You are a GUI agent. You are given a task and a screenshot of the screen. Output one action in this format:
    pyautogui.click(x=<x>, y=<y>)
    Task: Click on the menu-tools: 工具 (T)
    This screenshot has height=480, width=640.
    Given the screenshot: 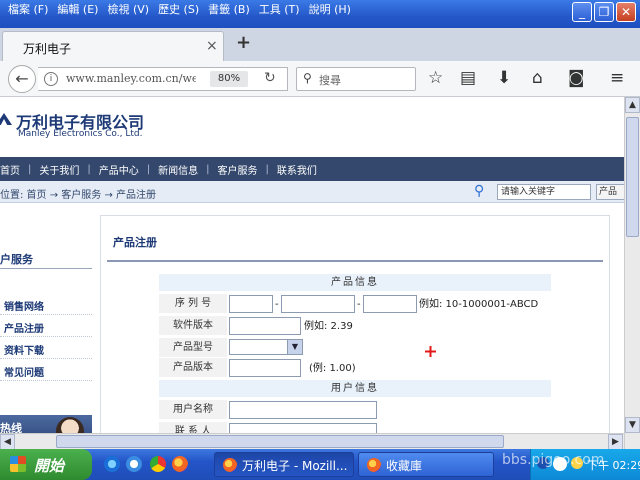 What is the action you would take?
    pyautogui.click(x=282, y=9)
    